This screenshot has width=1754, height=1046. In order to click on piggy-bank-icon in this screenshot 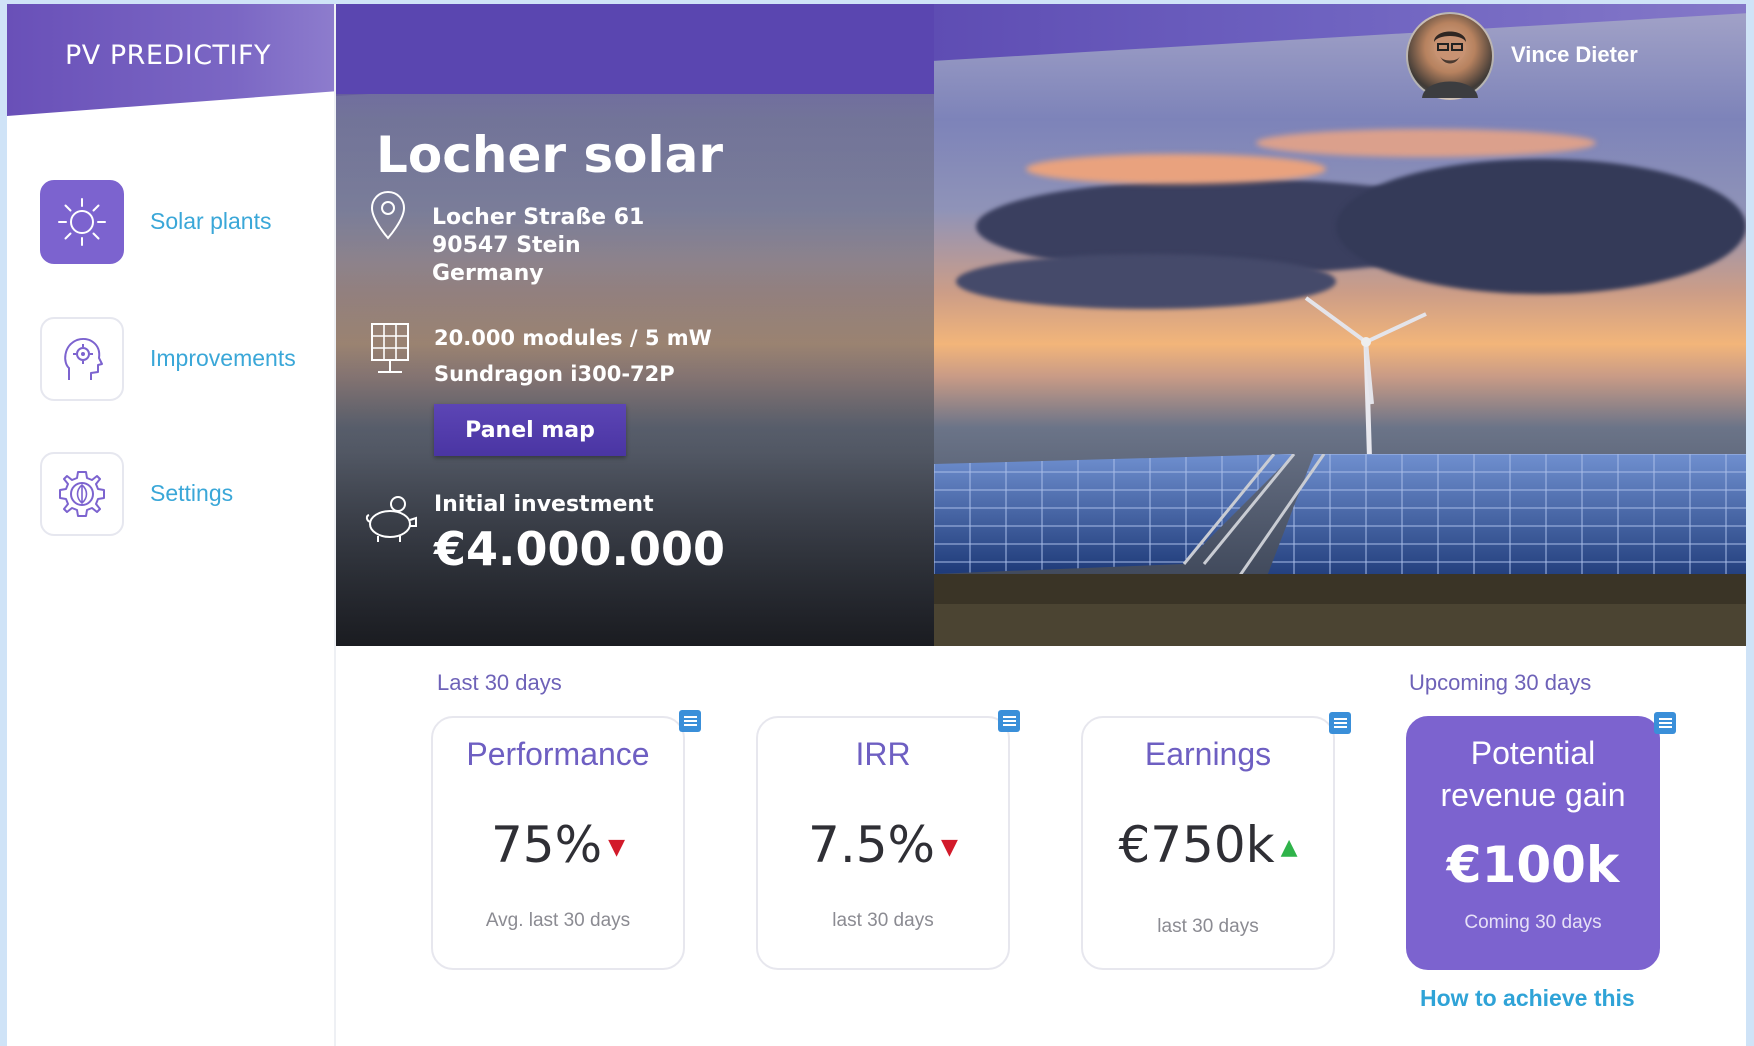, I will do `click(391, 519)`.